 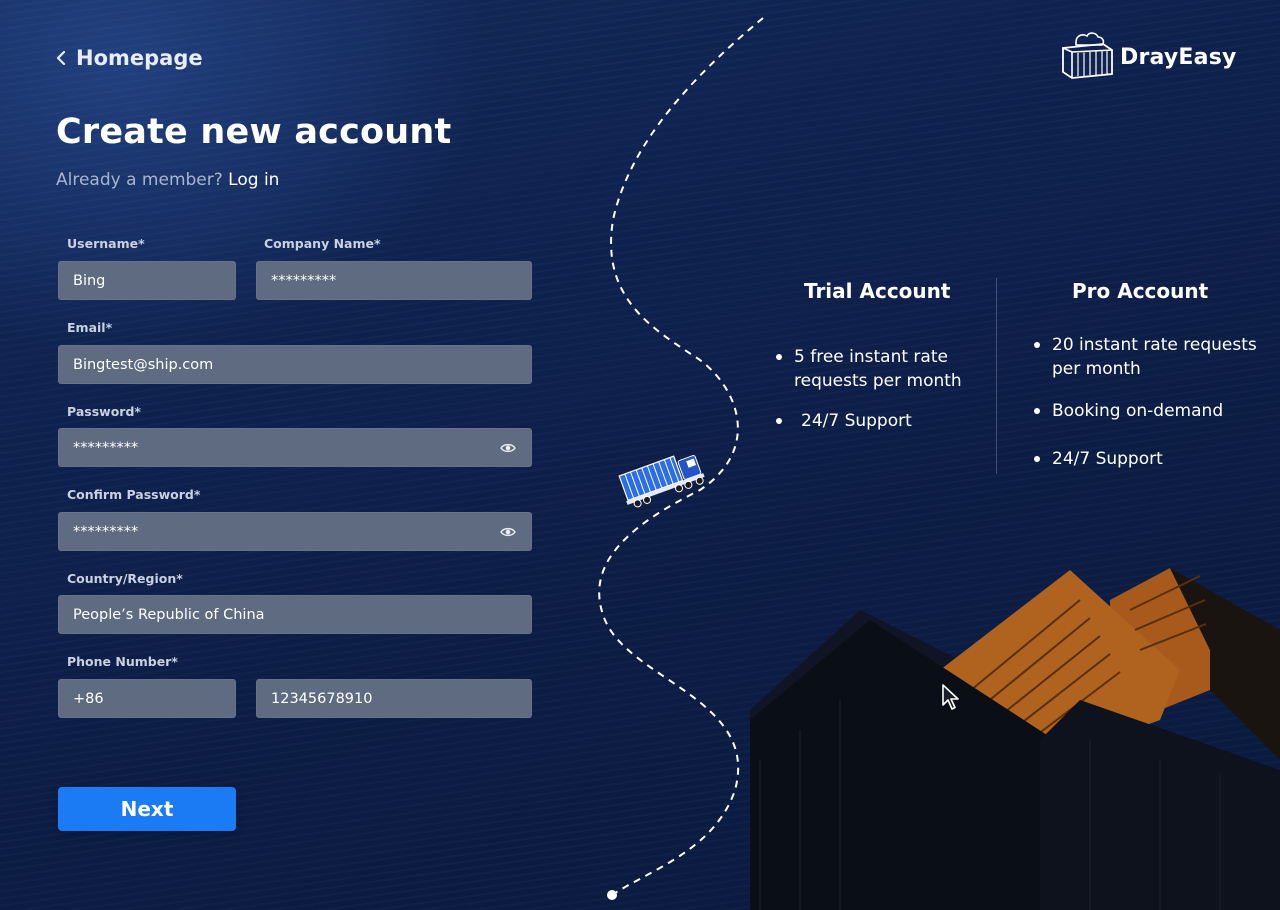 I want to click on email-field: Bingtest@ship.com, so click(x=295, y=364).